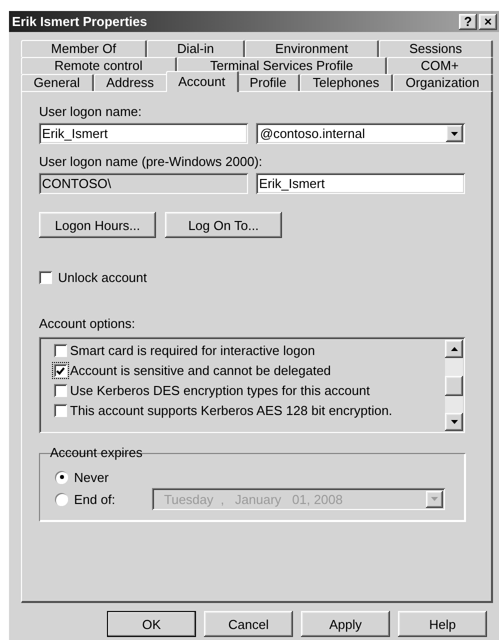  What do you see at coordinates (220, 390) in the screenshot?
I see `option-label: Use Kerberos DES encryption types for this account` at bounding box center [220, 390].